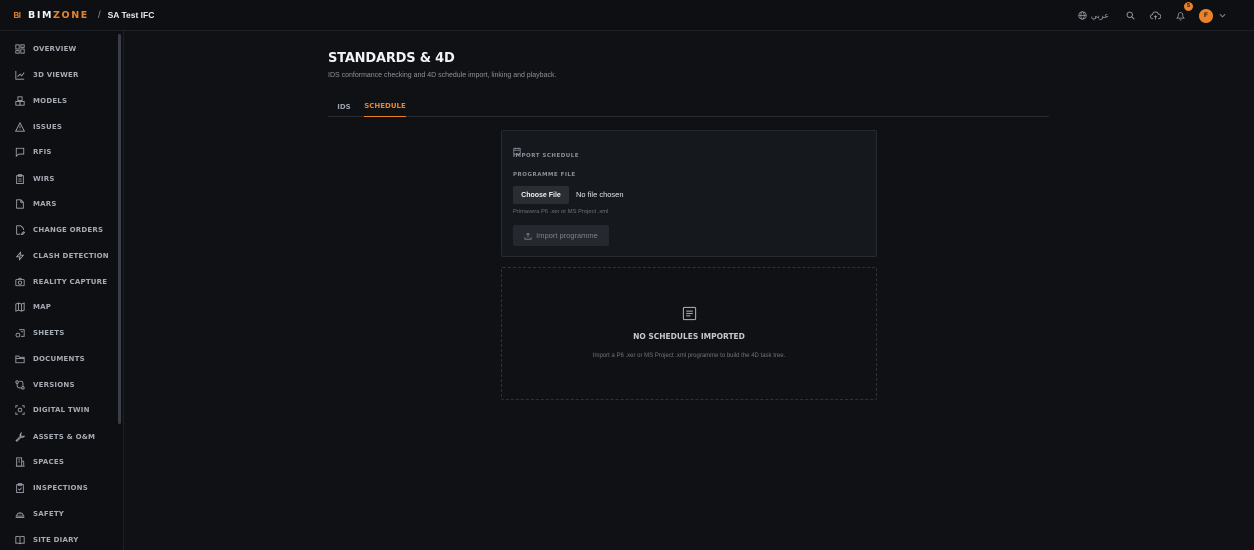 This screenshot has height=550, width=1254. I want to click on sidebar-item-label: CLASH DETECTION, so click(71, 256).